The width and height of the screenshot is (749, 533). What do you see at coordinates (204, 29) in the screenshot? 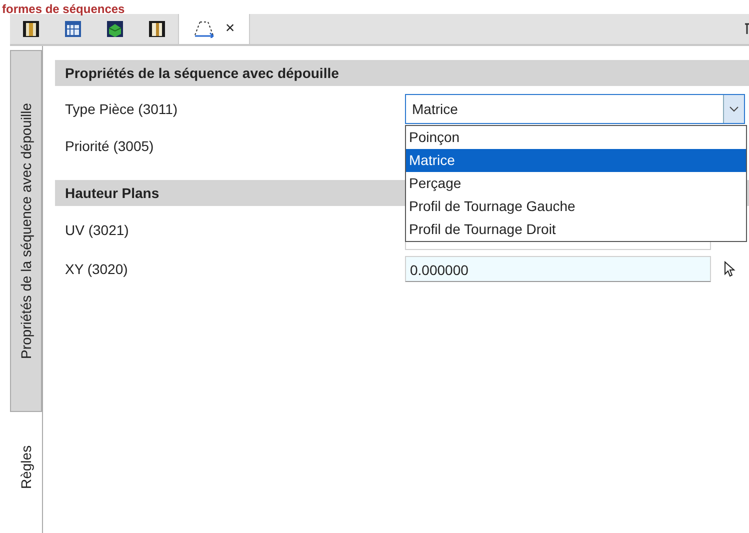
I see `triangle-icon` at bounding box center [204, 29].